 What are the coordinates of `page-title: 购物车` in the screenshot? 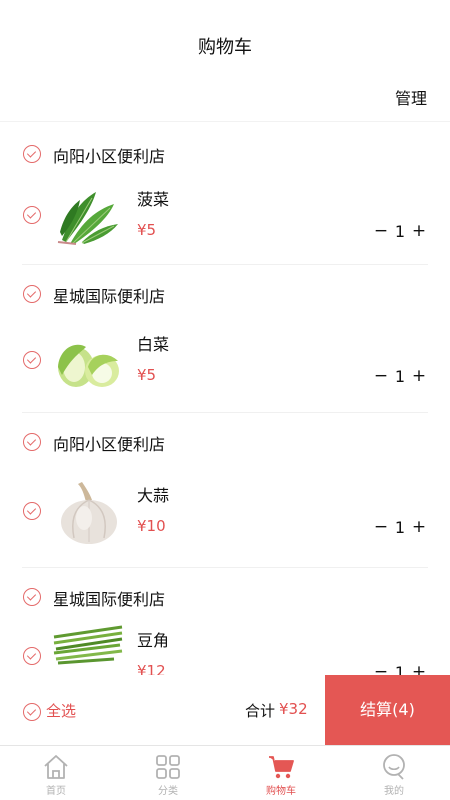 It's located at (225, 47).